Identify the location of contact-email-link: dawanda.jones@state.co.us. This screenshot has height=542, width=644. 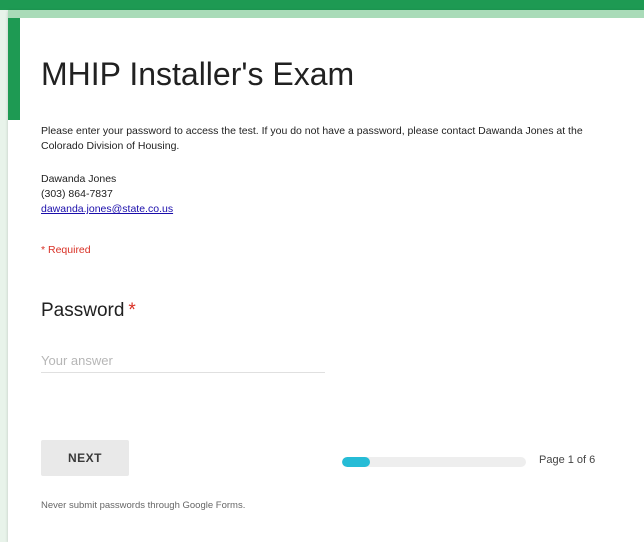
(107, 209).